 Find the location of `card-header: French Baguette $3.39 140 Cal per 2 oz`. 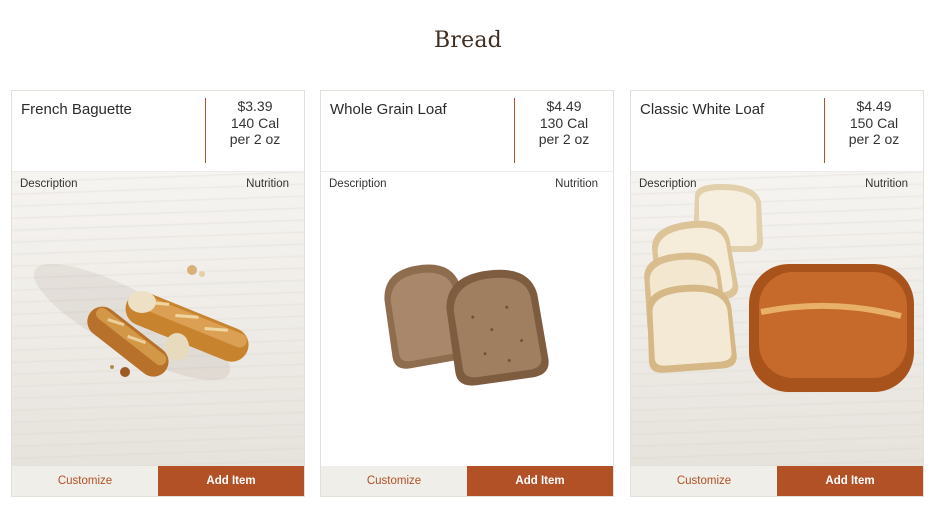

card-header: French Baguette $3.39 140 Cal per 2 oz is located at coordinates (158, 131).